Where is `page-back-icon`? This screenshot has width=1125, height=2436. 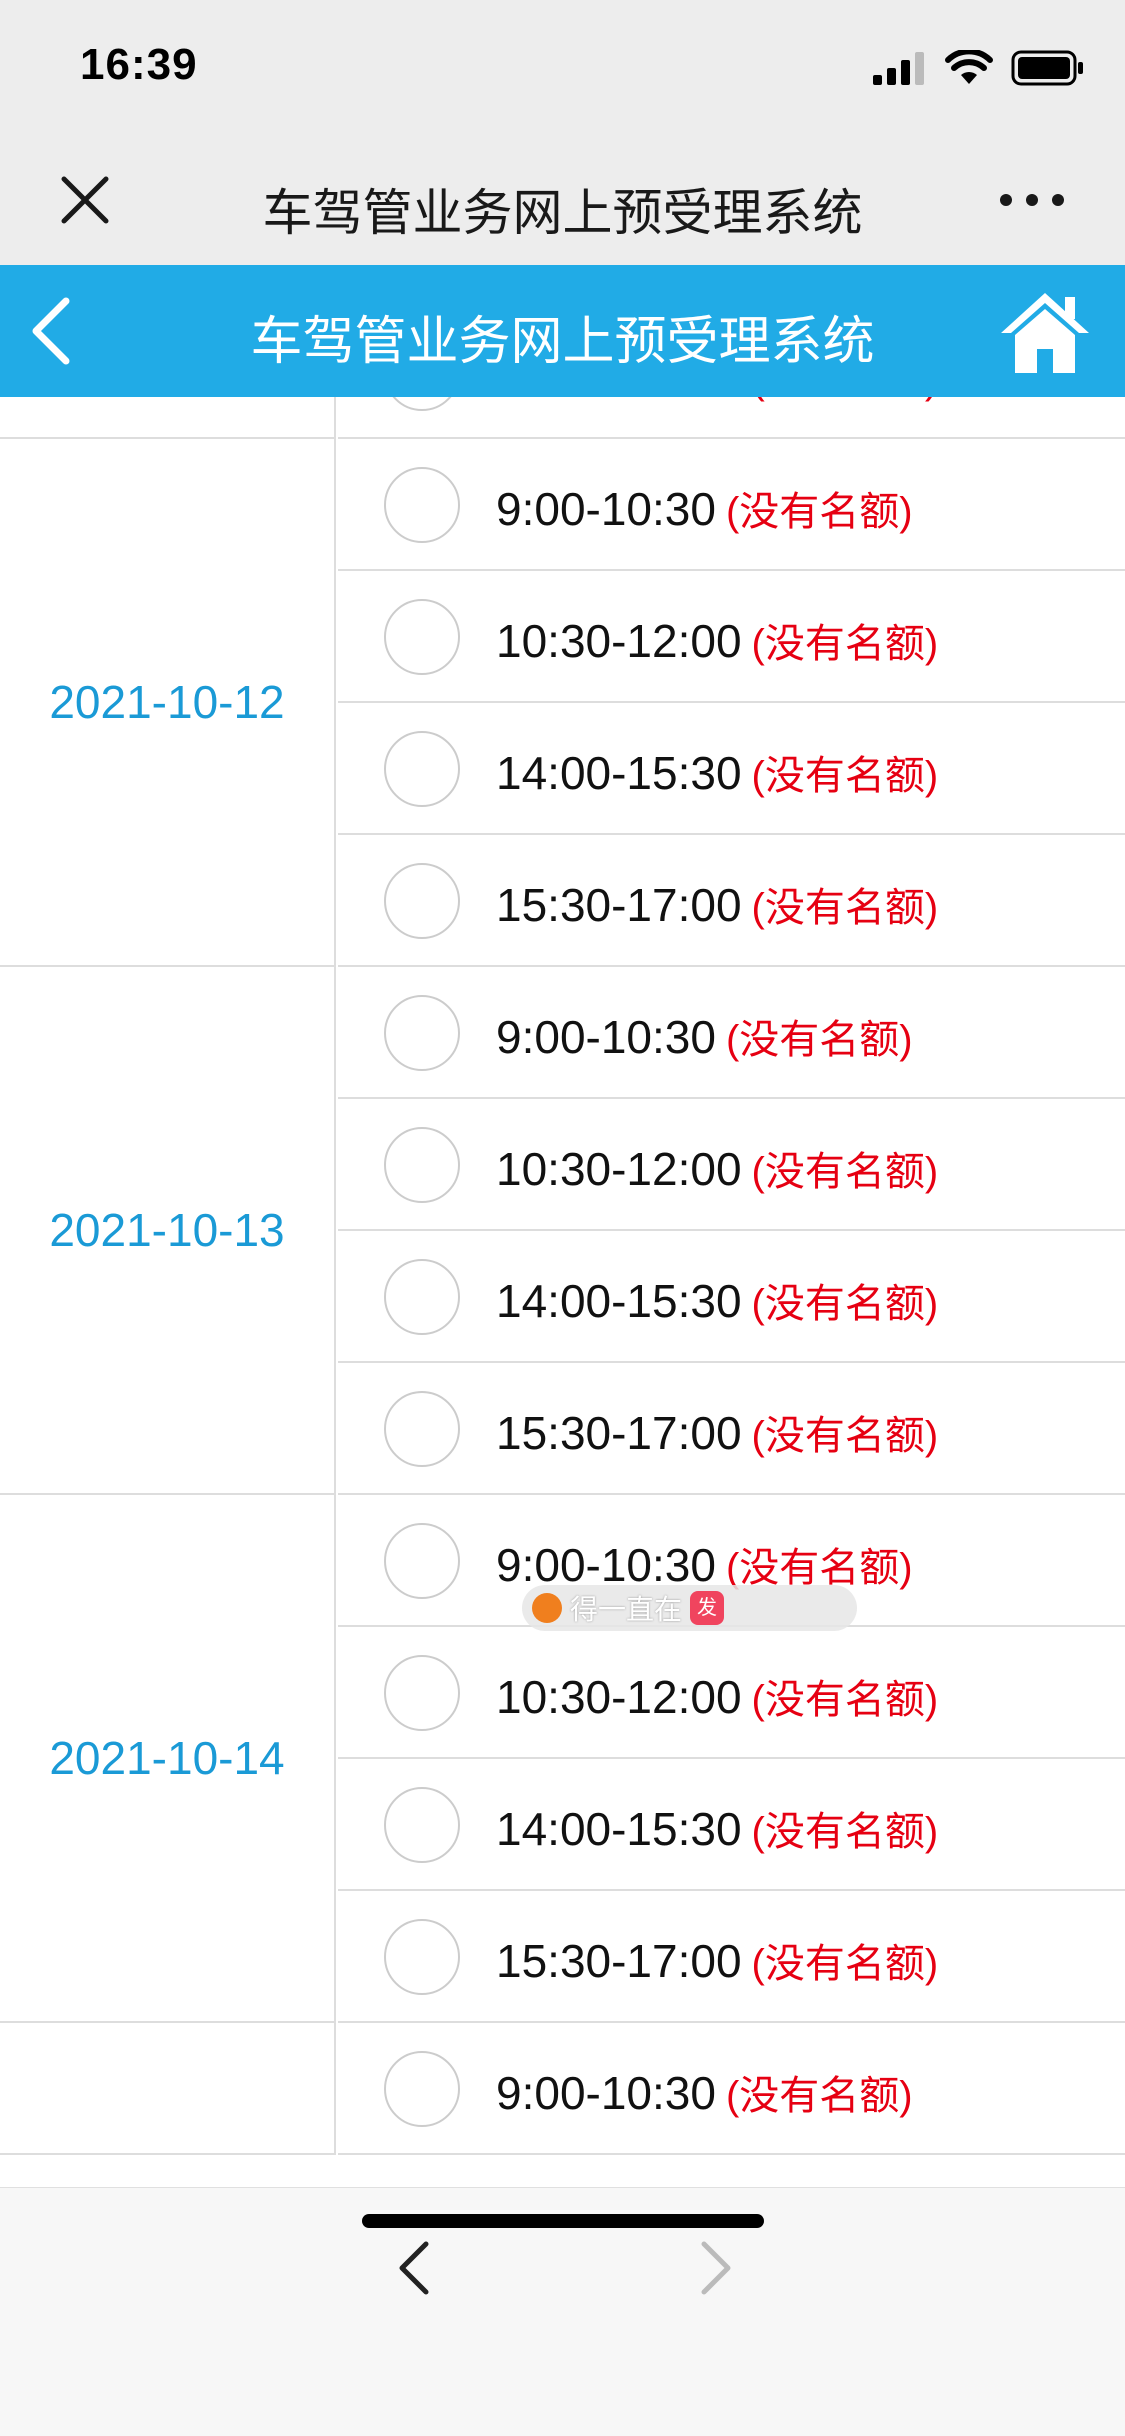 page-back-icon is located at coordinates (415, 2268).